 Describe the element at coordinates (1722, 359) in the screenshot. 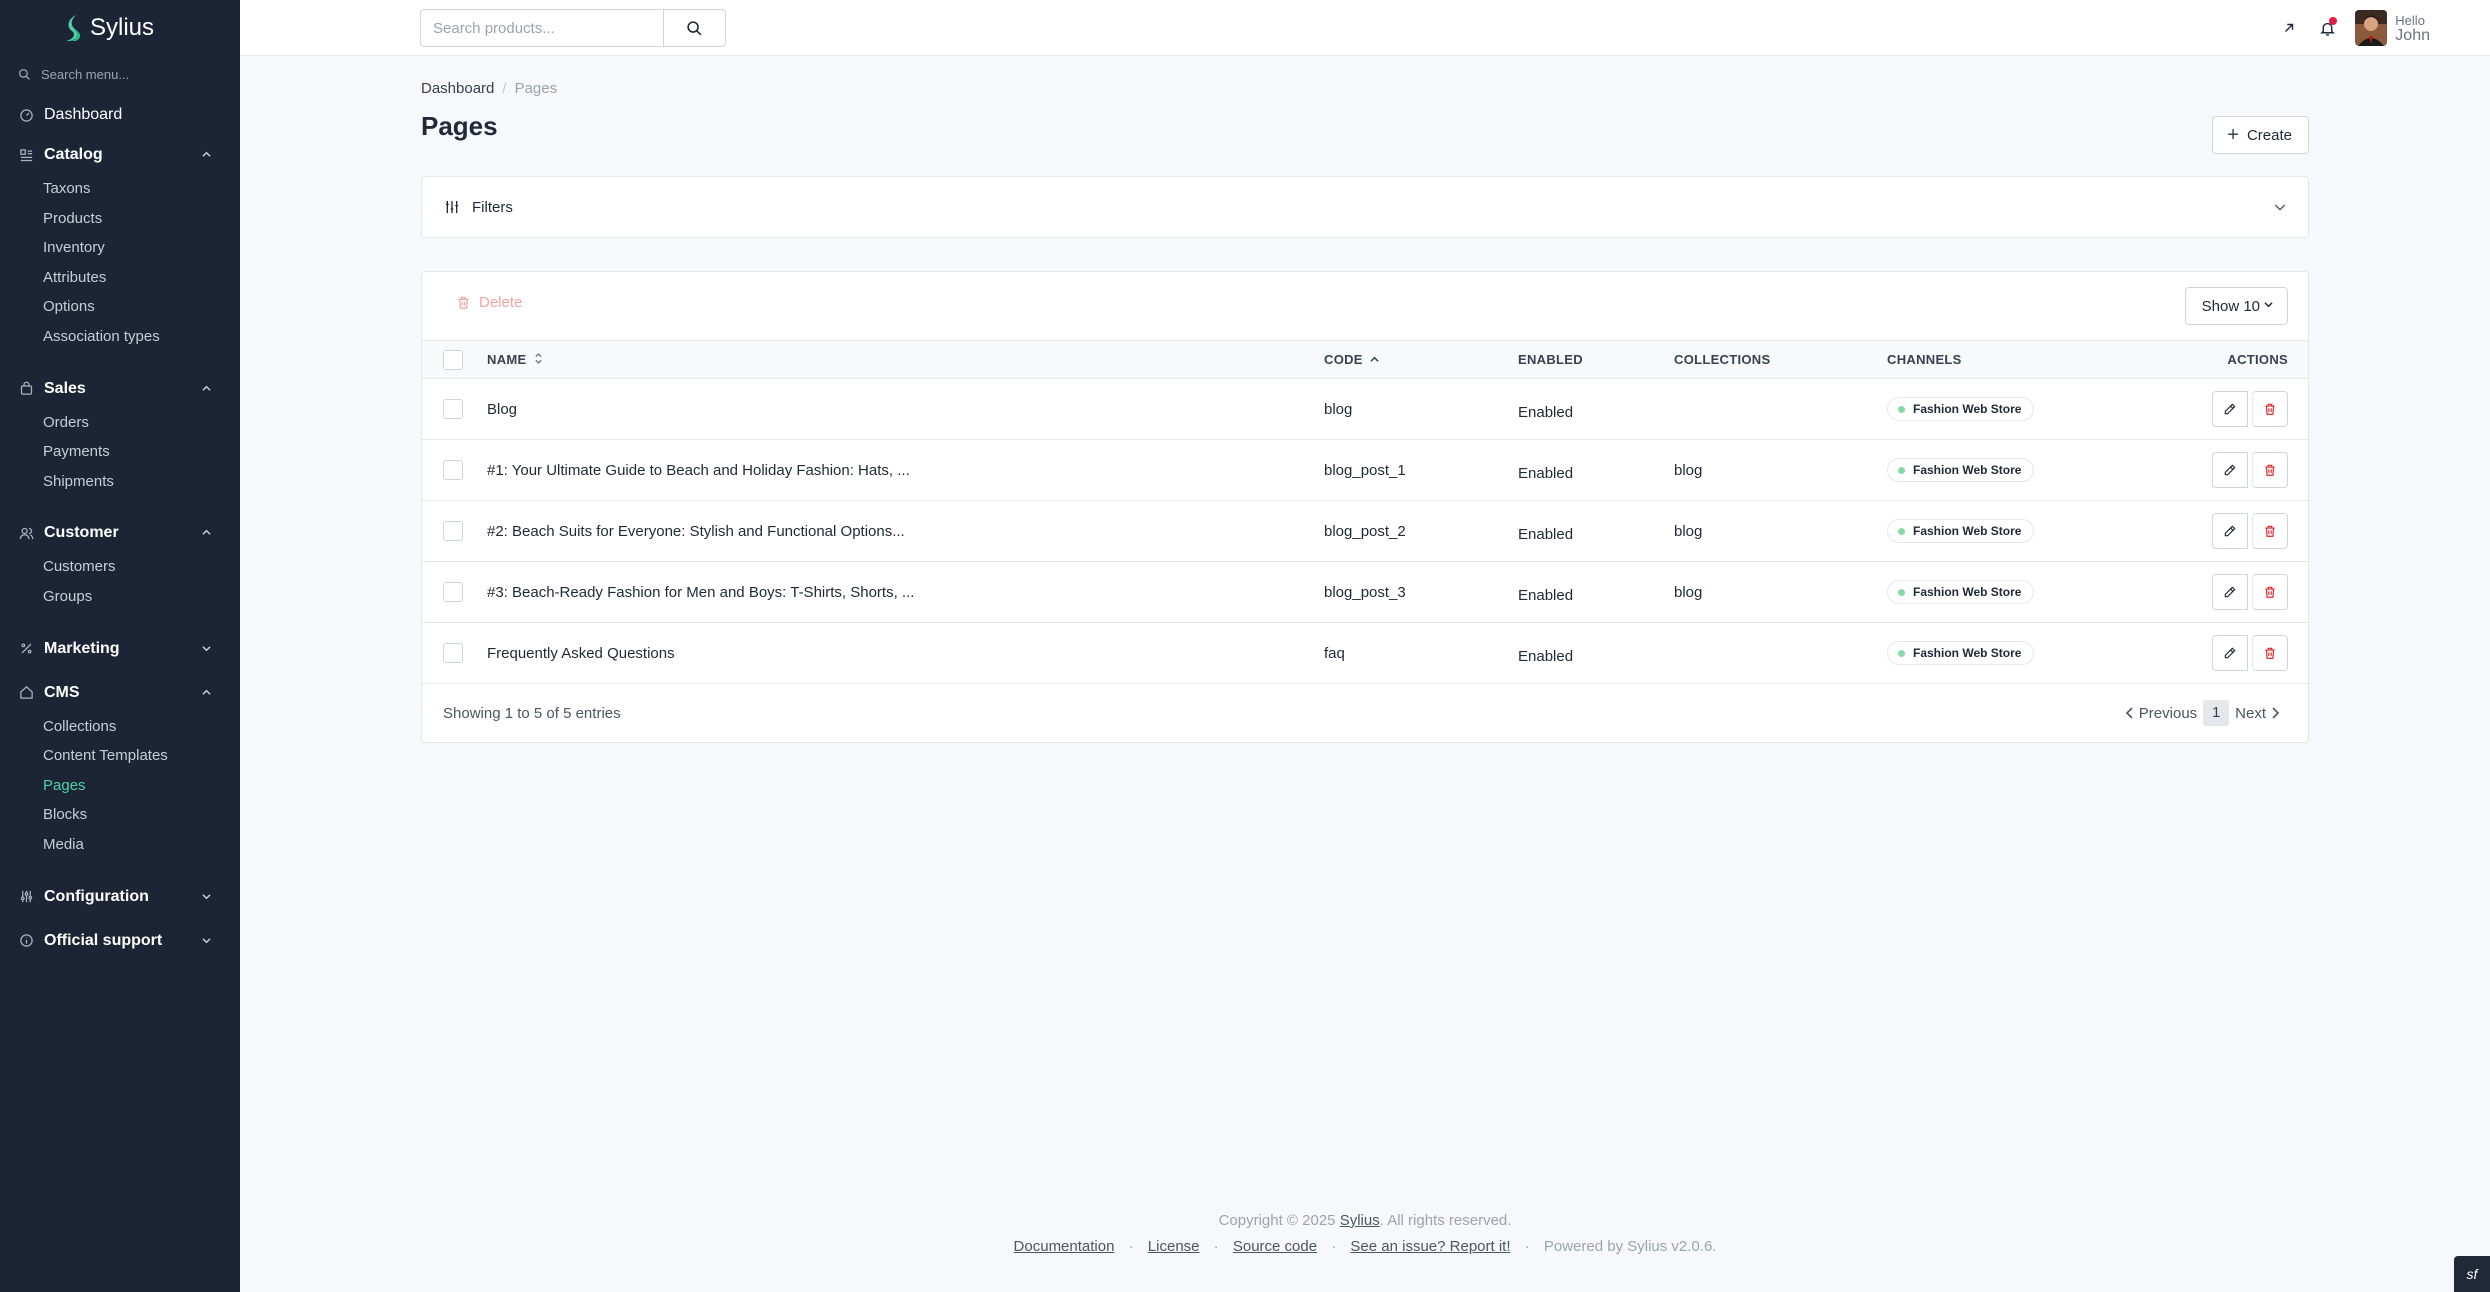

I see `column-collections: COLLECTIONS` at that location.